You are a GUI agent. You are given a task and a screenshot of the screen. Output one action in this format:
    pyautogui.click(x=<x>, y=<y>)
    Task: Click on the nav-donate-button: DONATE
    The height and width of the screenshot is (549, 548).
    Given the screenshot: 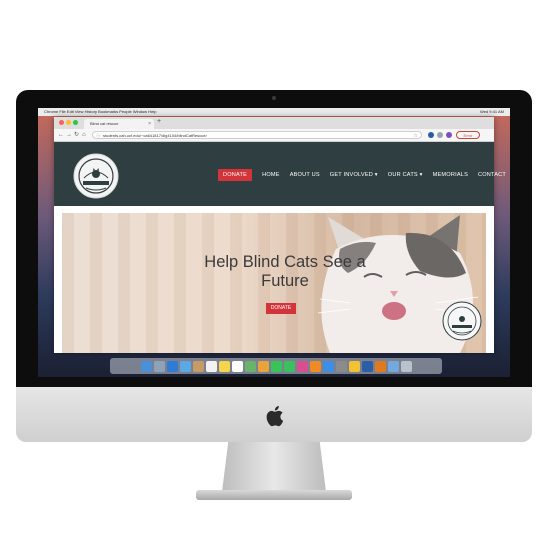 What is the action you would take?
    pyautogui.click(x=235, y=175)
    